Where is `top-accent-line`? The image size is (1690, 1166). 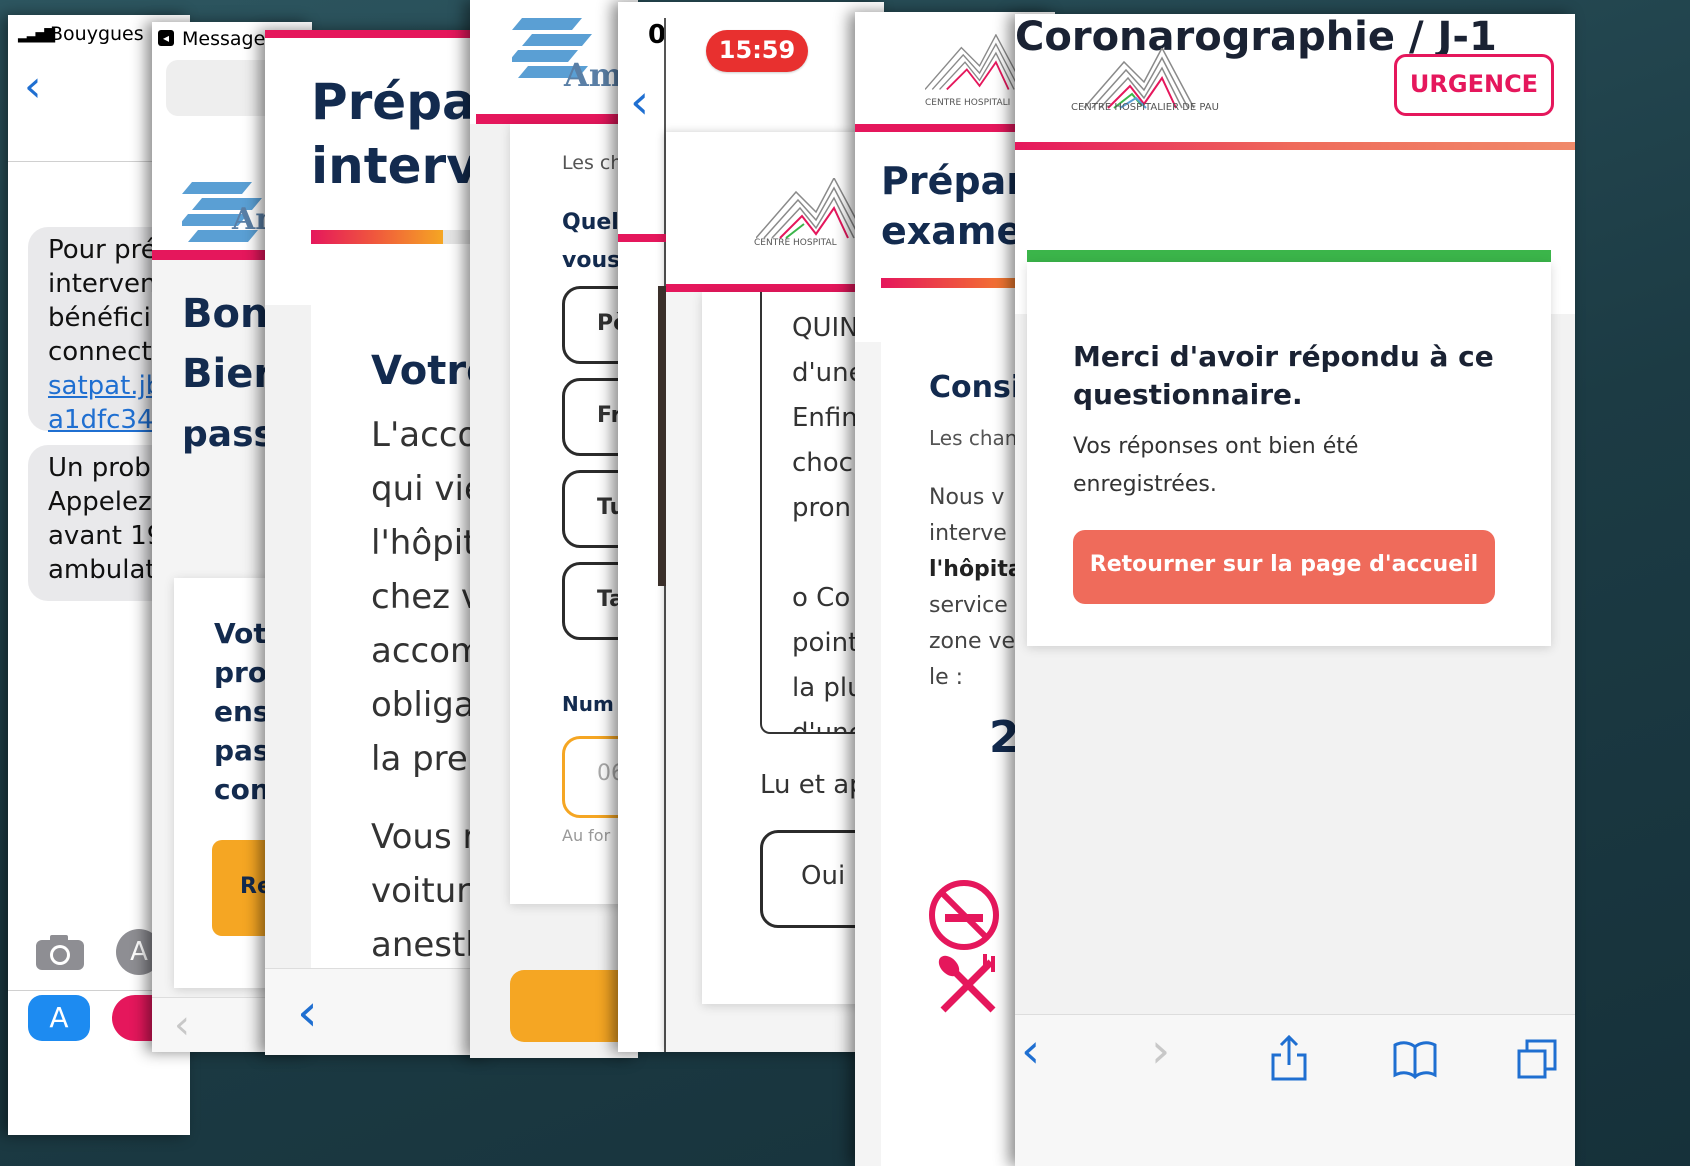 top-accent-line is located at coordinates (379, 34).